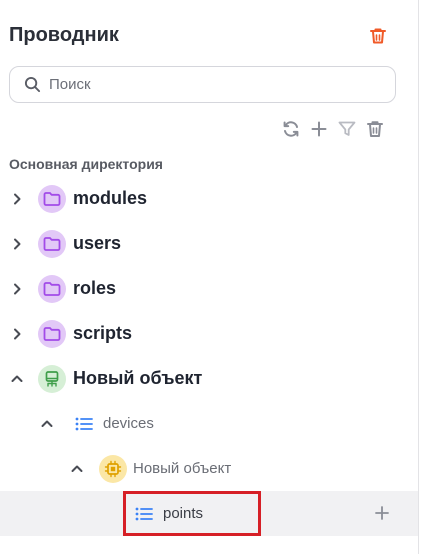 The height and width of the screenshot is (554, 429). Describe the element at coordinates (183, 513) in the screenshot. I see `tree-item-label: points` at that location.